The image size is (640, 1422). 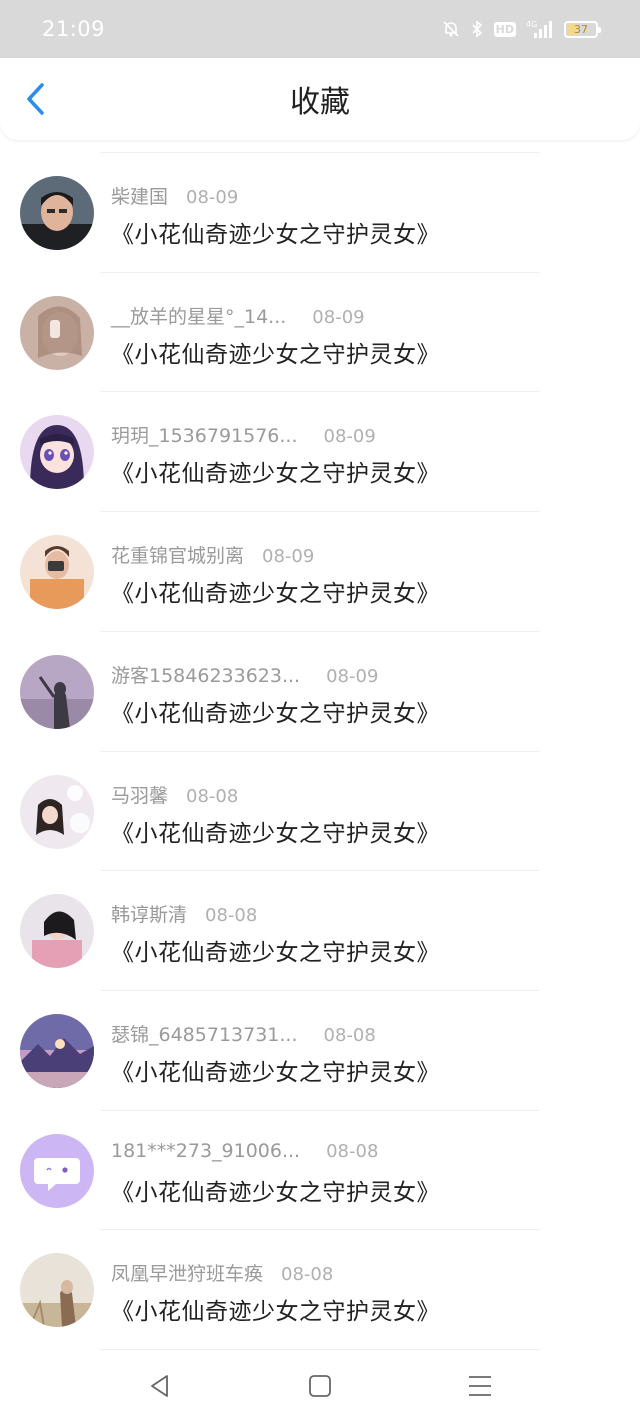 I want to click on nav-back-button, so click(x=160, y=1386).